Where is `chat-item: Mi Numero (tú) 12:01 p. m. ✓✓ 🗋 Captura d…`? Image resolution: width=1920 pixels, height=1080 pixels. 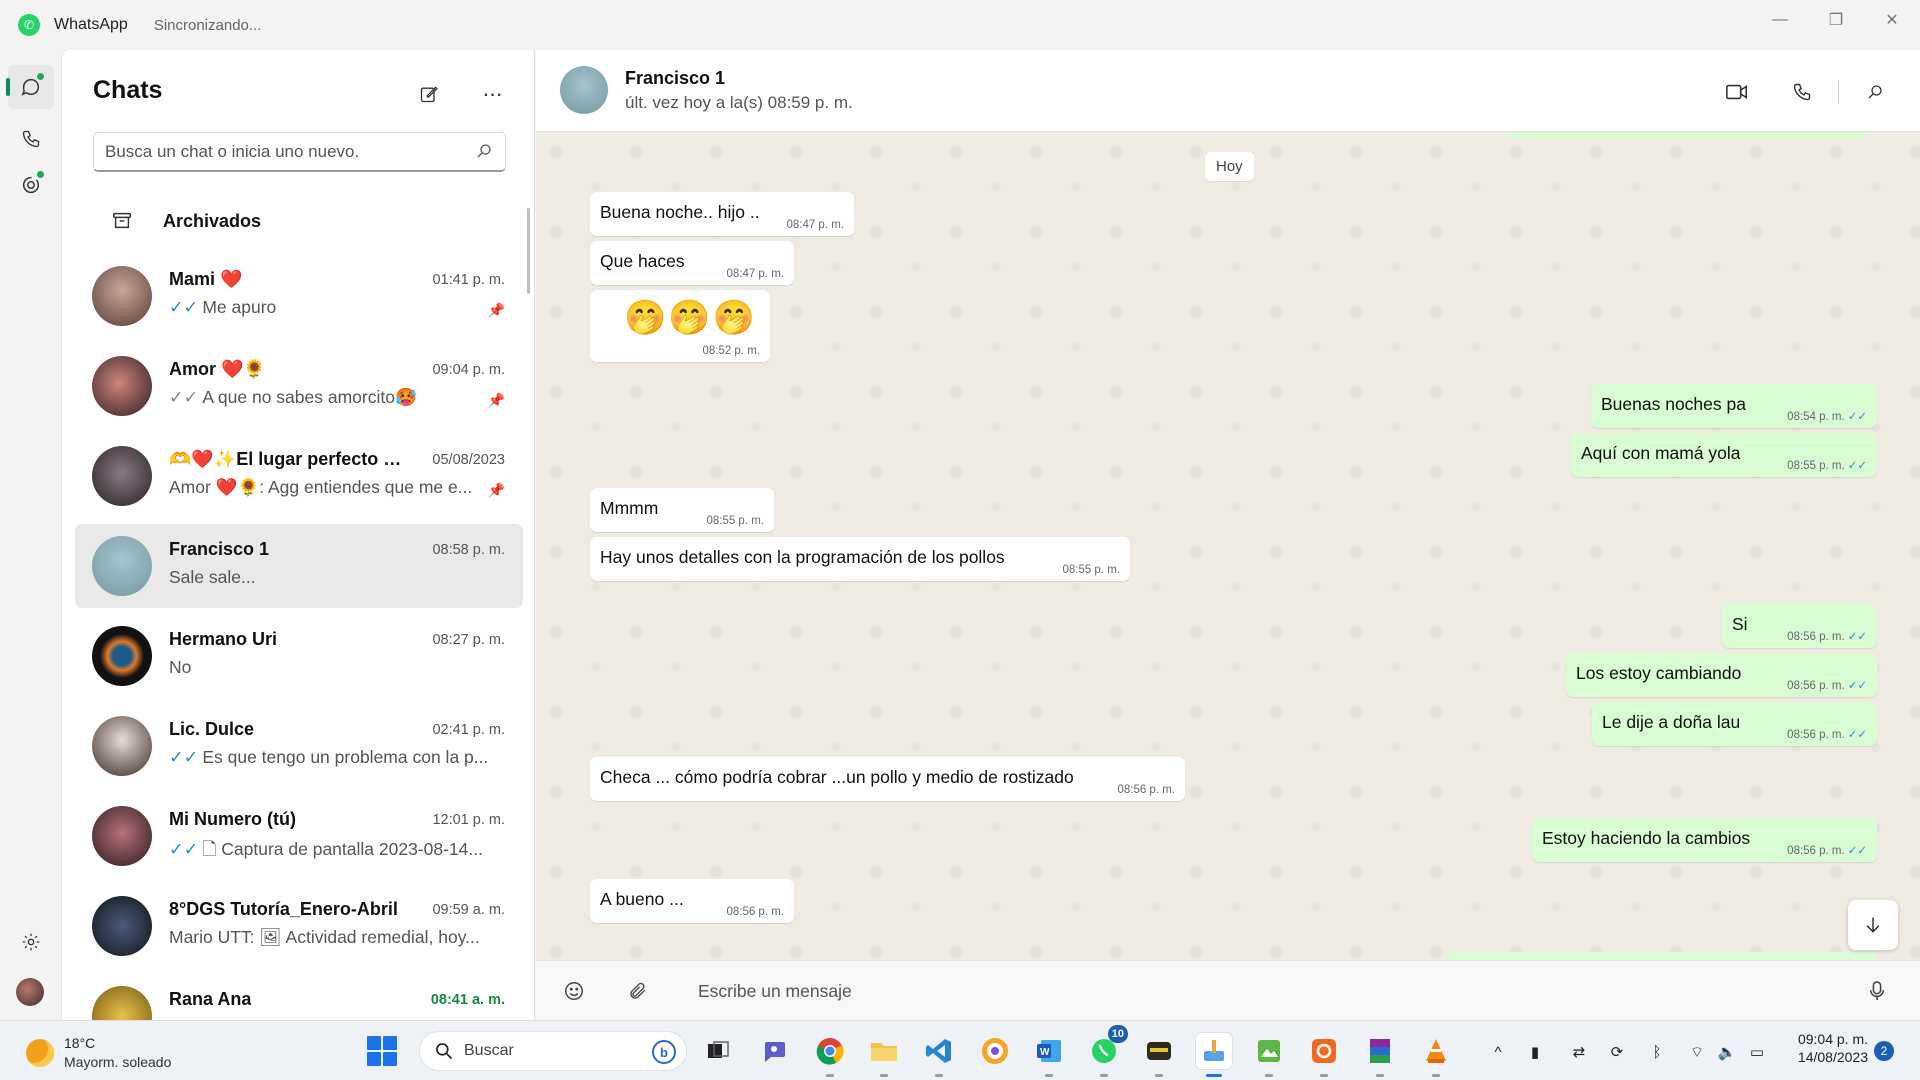
chat-item: Mi Numero (tú) 12:01 p. m. ✓✓ 🗋 Captura d… is located at coordinates (299, 836).